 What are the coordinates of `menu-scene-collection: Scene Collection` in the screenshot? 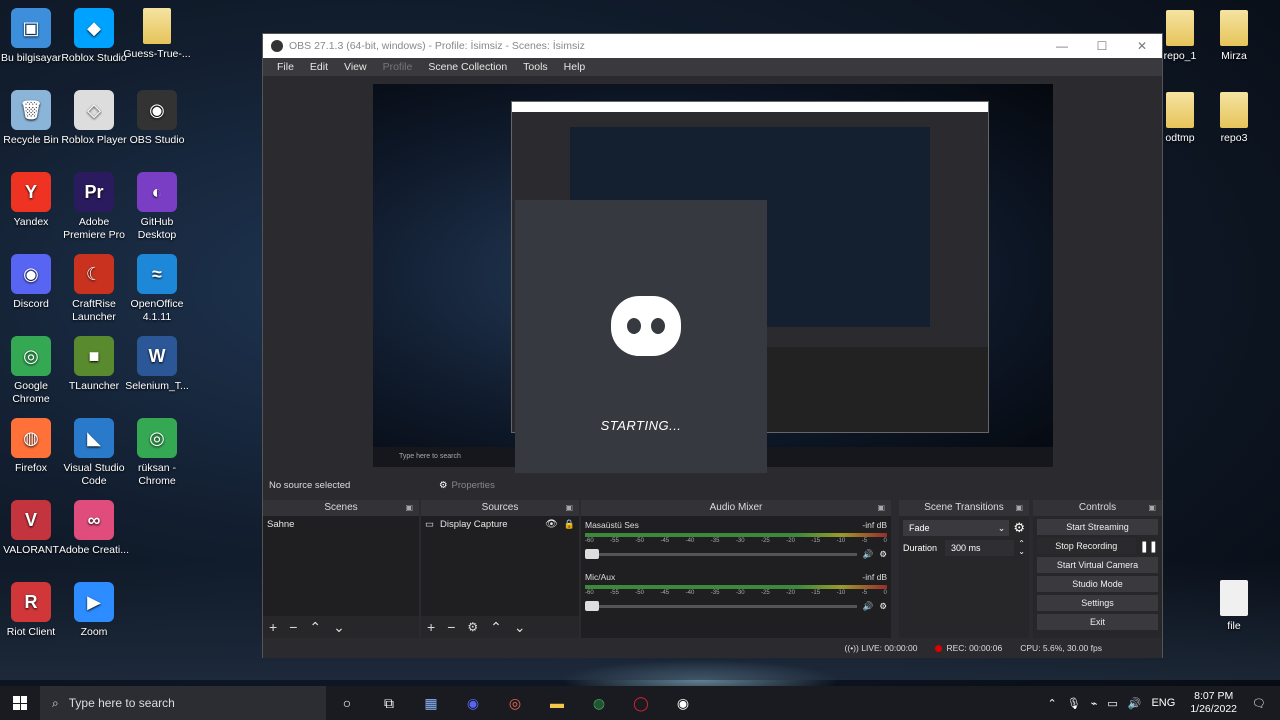 It's located at (467, 67).